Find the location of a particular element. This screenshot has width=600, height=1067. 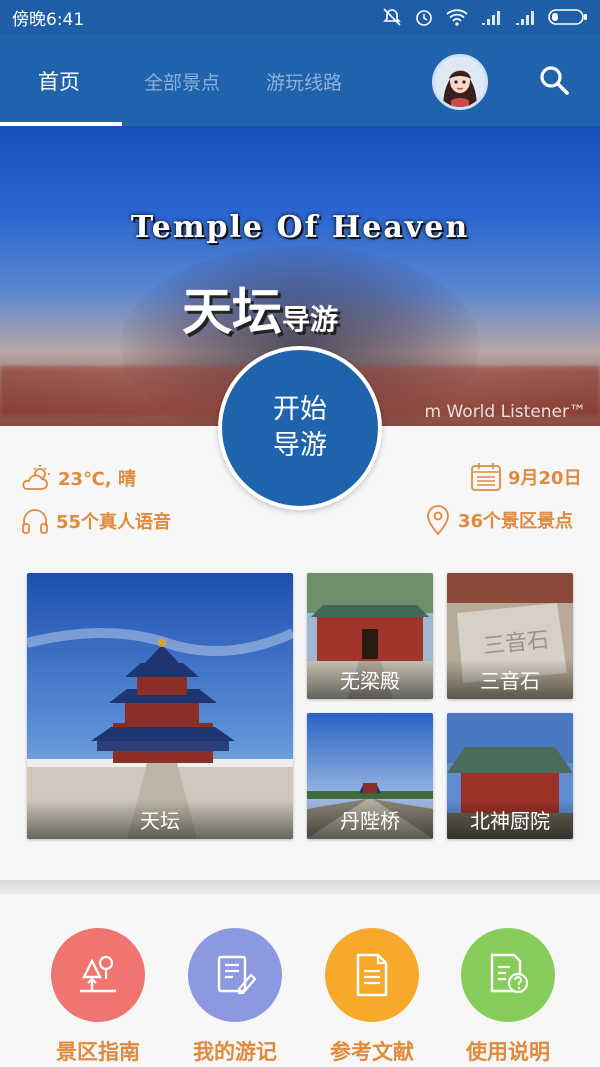

avatar is located at coordinates (460, 82).